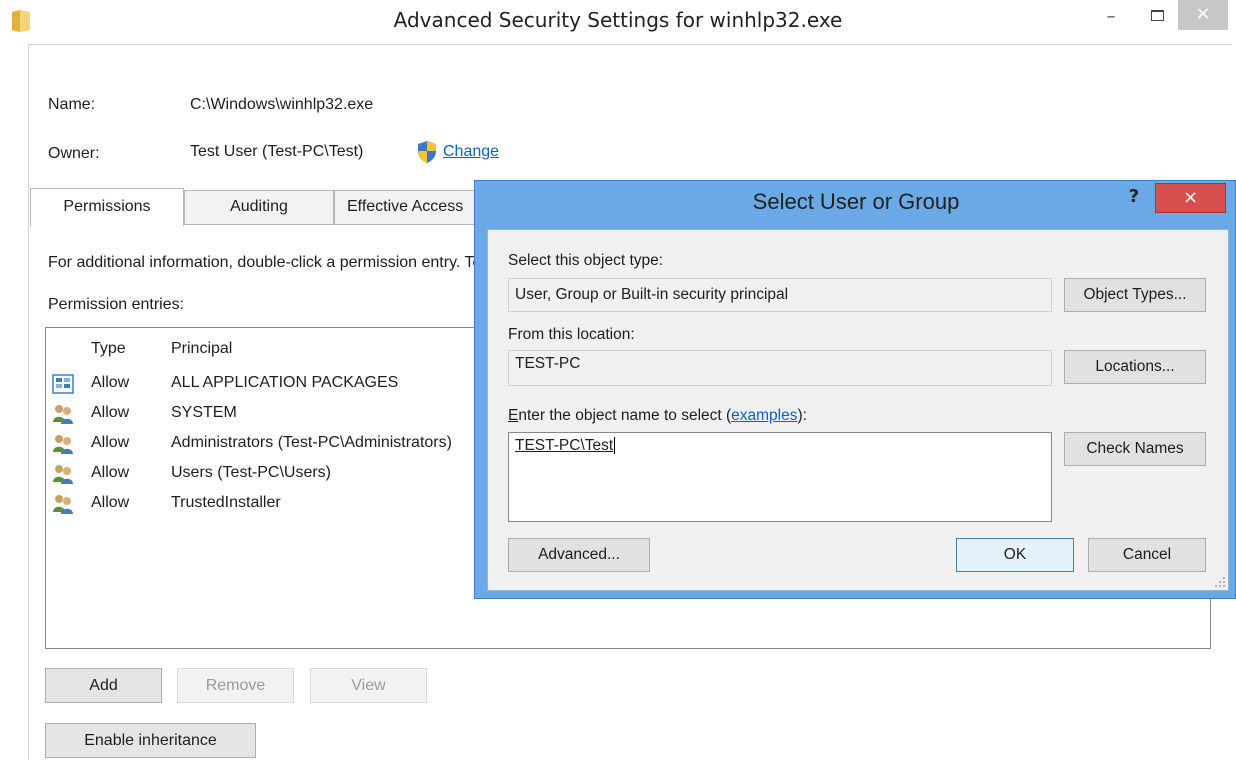 The image size is (1236, 760). I want to click on tab-divider, so click(334, 224).